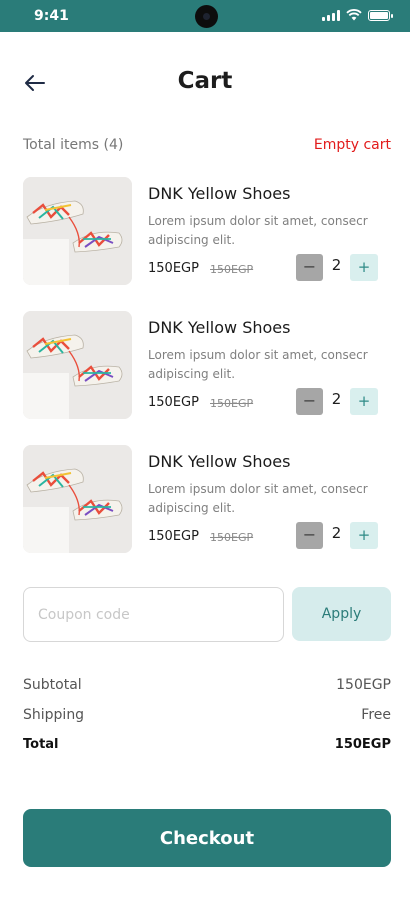  I want to click on page-title: Cart, so click(205, 81).